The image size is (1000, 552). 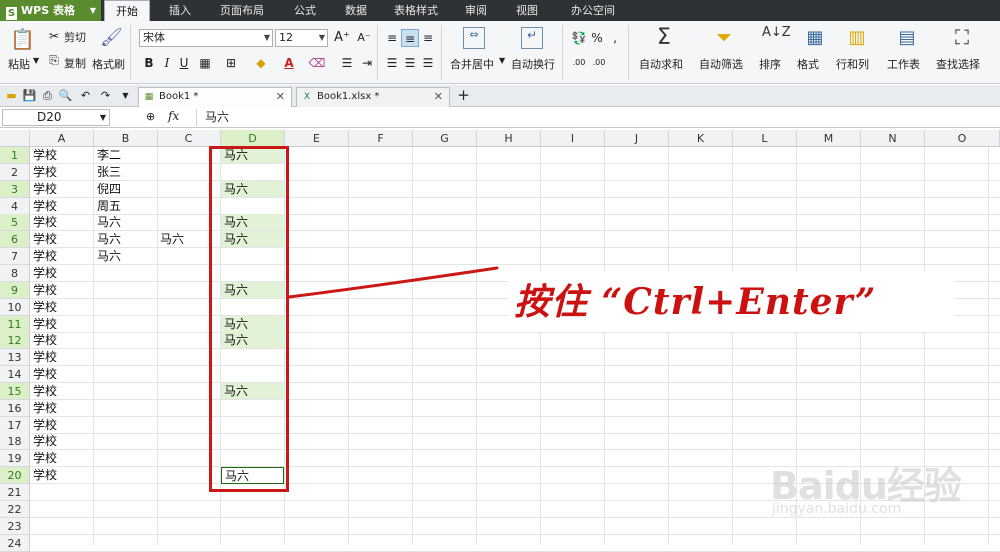 What do you see at coordinates (61, 324) in the screenshot?
I see `cell-a11: 学校` at bounding box center [61, 324].